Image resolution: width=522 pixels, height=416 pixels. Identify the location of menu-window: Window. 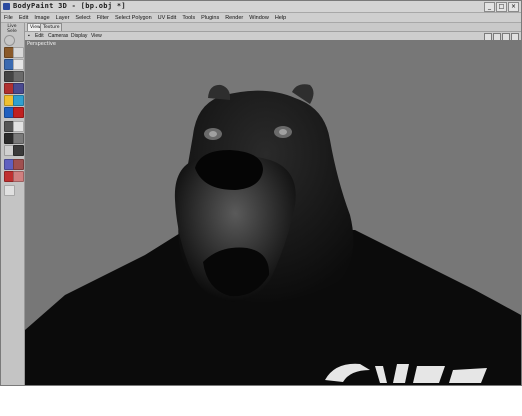
(259, 18).